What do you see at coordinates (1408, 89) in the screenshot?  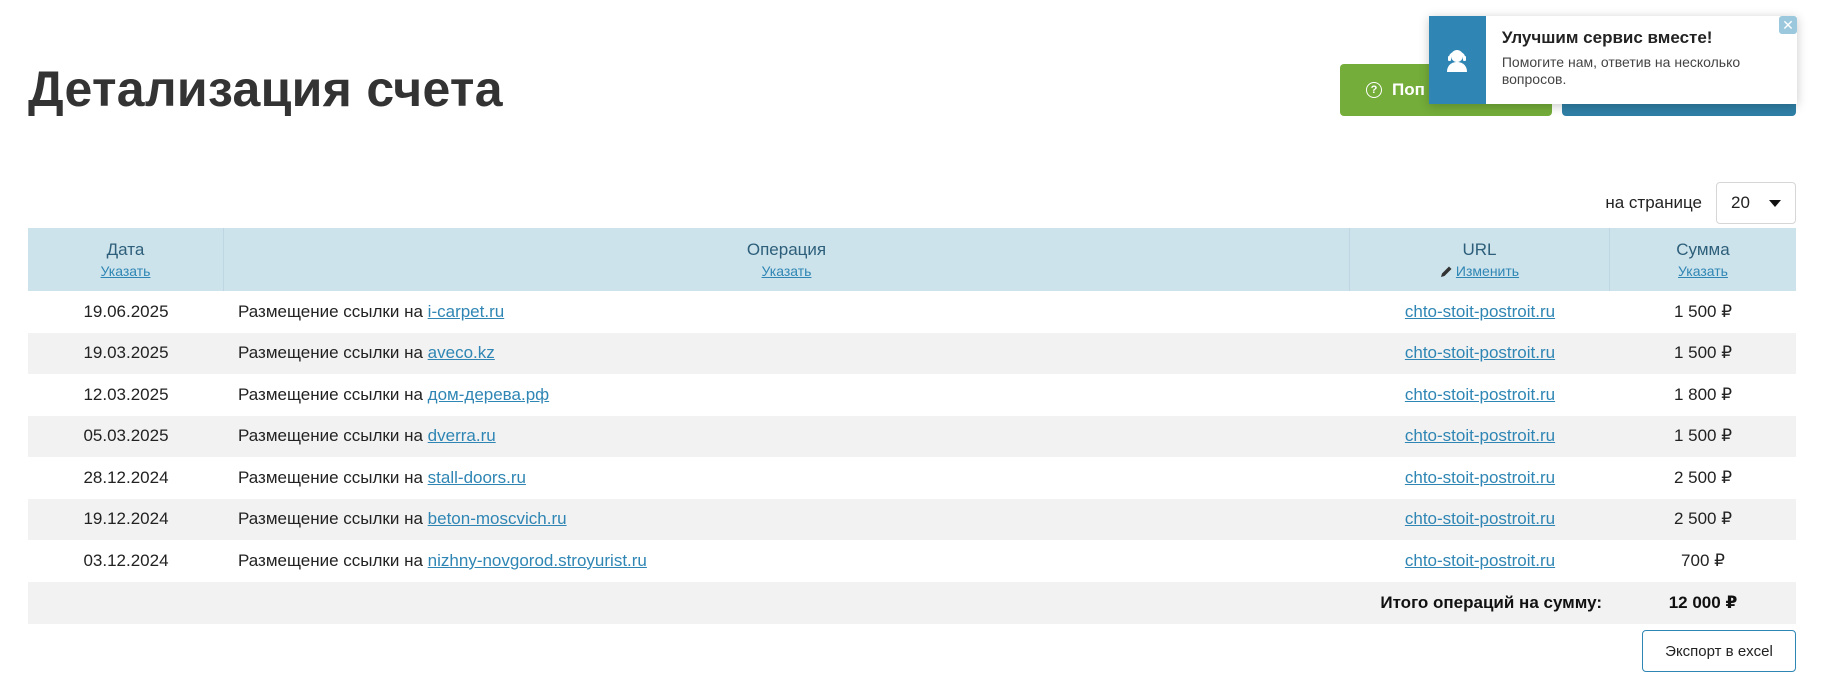 I see `help-button-label: Поп` at bounding box center [1408, 89].